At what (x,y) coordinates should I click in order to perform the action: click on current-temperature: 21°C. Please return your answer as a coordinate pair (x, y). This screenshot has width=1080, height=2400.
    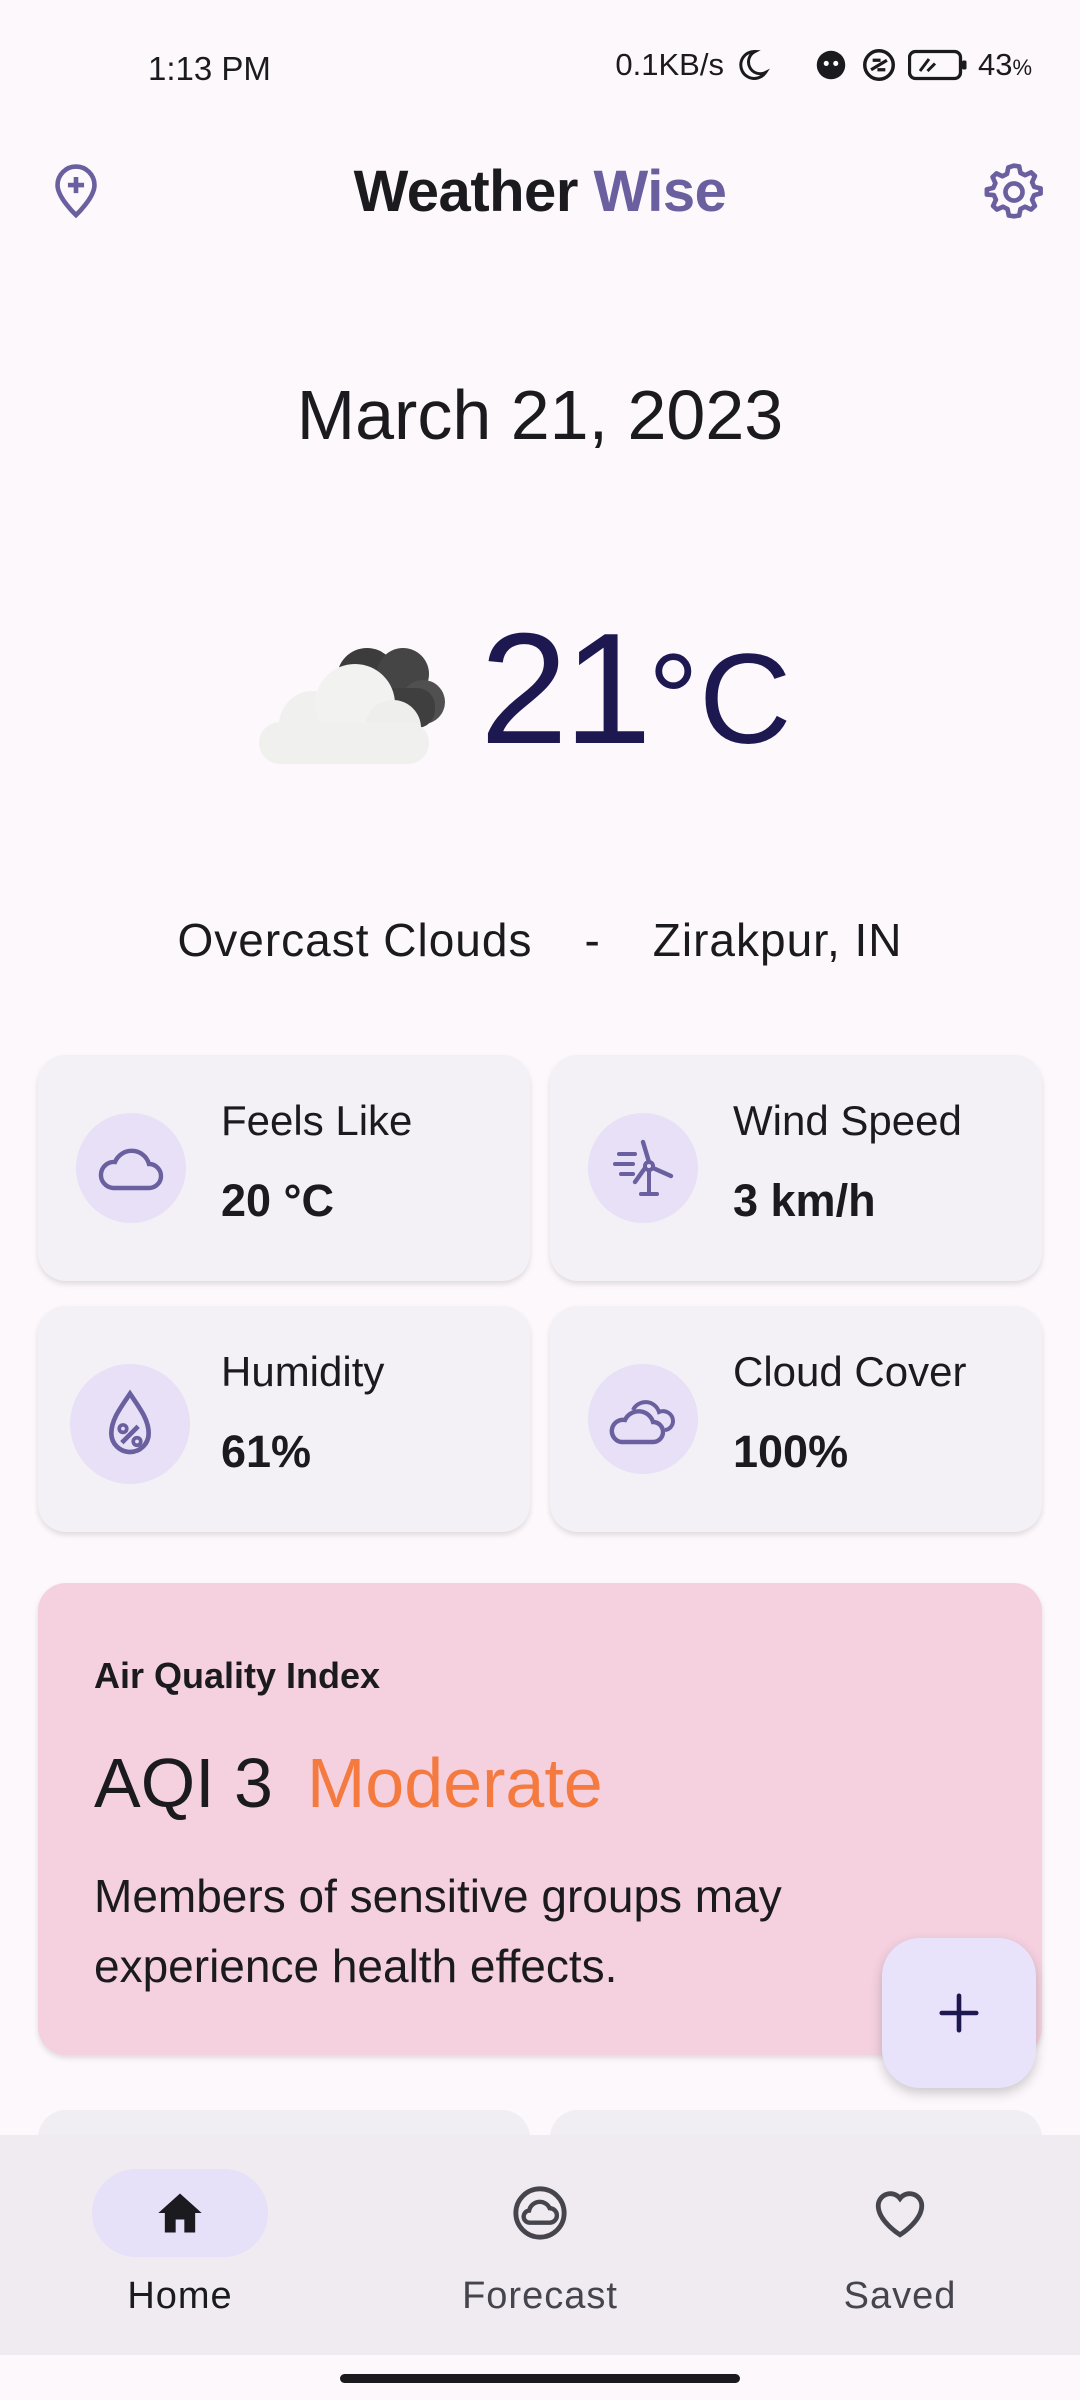
    Looking at the image, I should click on (635, 689).